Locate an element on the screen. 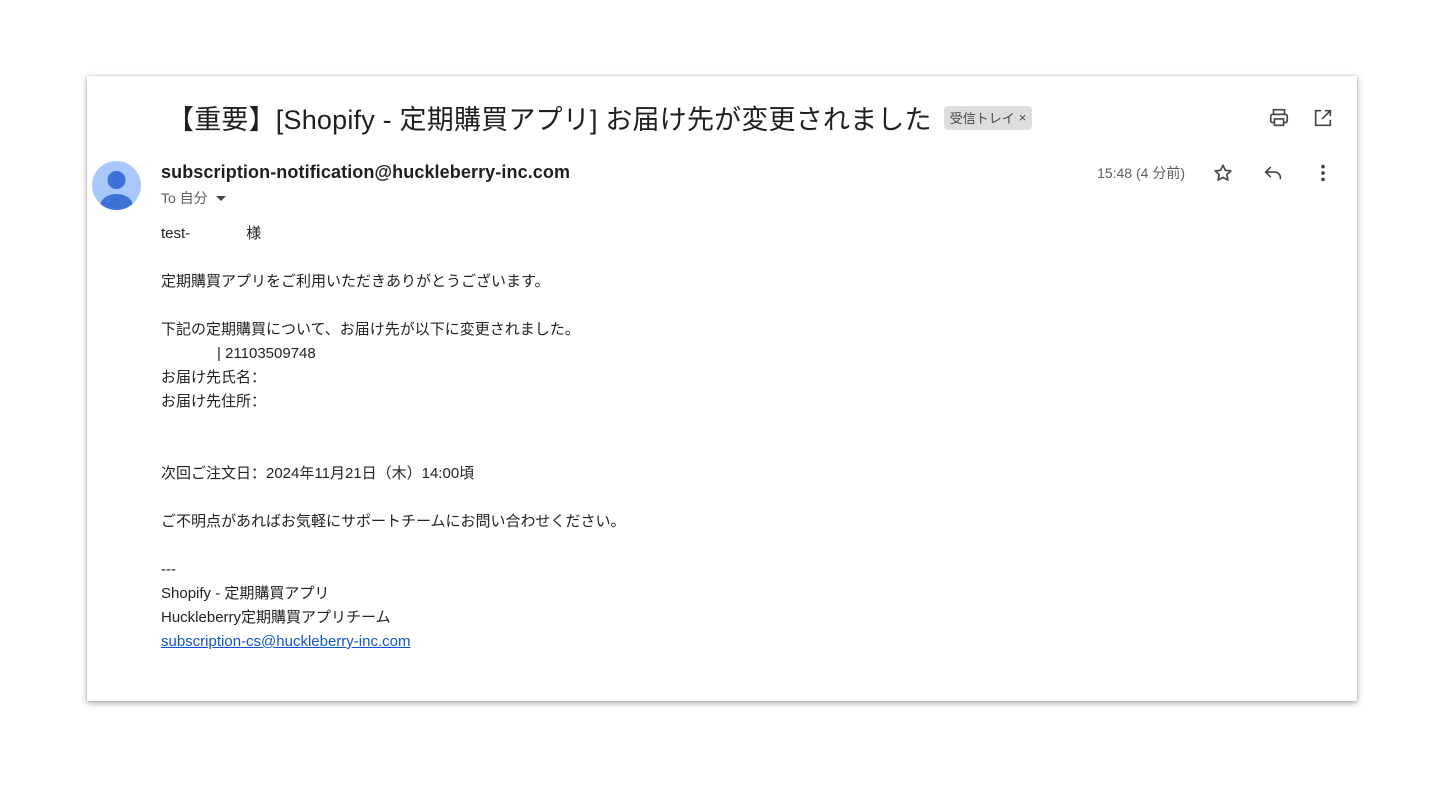 The height and width of the screenshot is (788, 1444). email-subject: 【重要】[Shopify - 定期購買アプリ] お届け先が変更されました is located at coordinates (549, 120).